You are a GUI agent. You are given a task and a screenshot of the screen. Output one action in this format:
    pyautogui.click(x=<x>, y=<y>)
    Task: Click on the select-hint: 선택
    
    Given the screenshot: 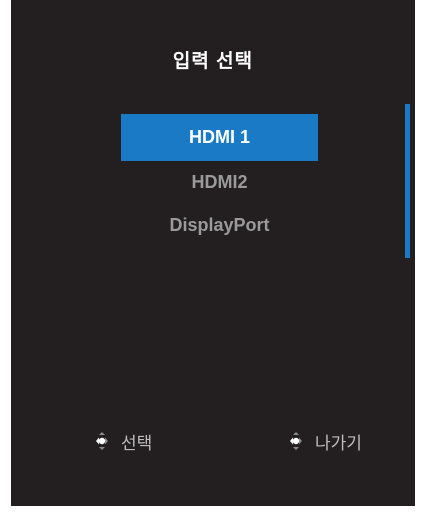 What is the action you would take?
    pyautogui.click(x=120, y=441)
    